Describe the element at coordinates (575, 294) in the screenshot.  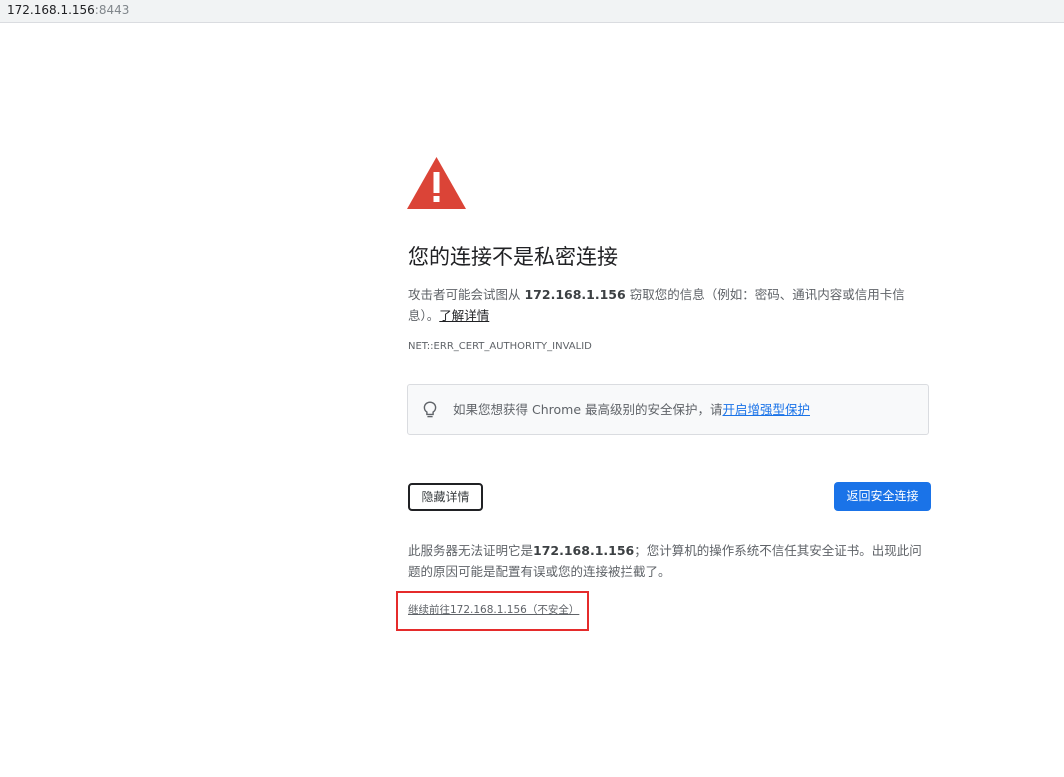
I see `description-host: 172.168.1.156` at that location.